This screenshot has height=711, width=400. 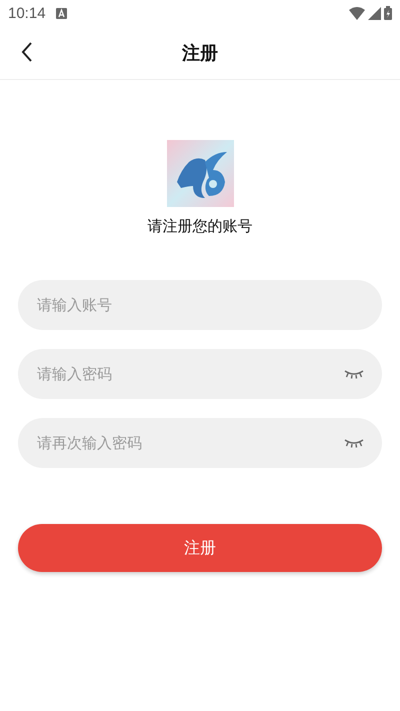 I want to click on logo-icon, so click(x=200, y=173).